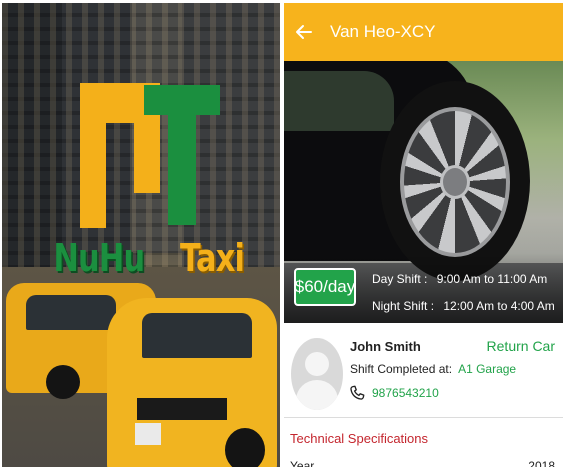 Image resolution: width=565 pixels, height=470 pixels. I want to click on logo-letter-t-icon, so click(182, 155).